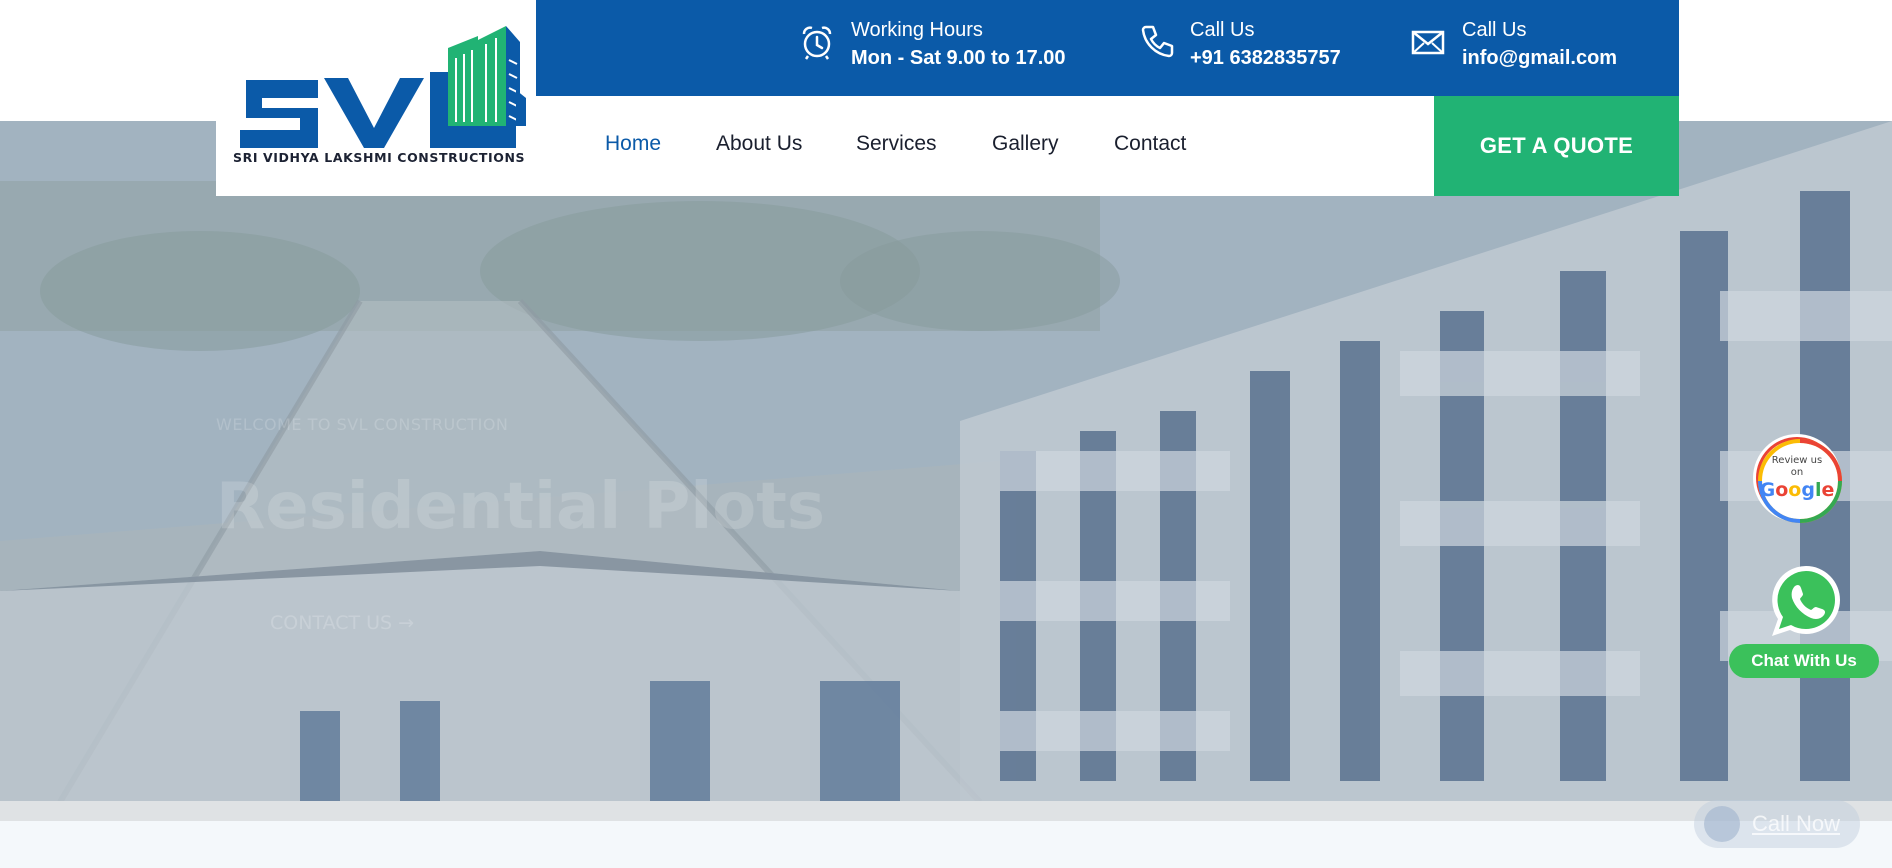 The image size is (1892, 868). What do you see at coordinates (1556, 146) in the screenshot?
I see `get-a-quote-button: GET A QUOTE` at bounding box center [1556, 146].